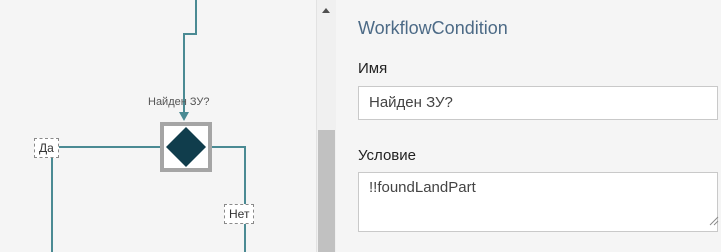 The height and width of the screenshot is (252, 721). I want to click on scrollbar-thumb, so click(326, 191).